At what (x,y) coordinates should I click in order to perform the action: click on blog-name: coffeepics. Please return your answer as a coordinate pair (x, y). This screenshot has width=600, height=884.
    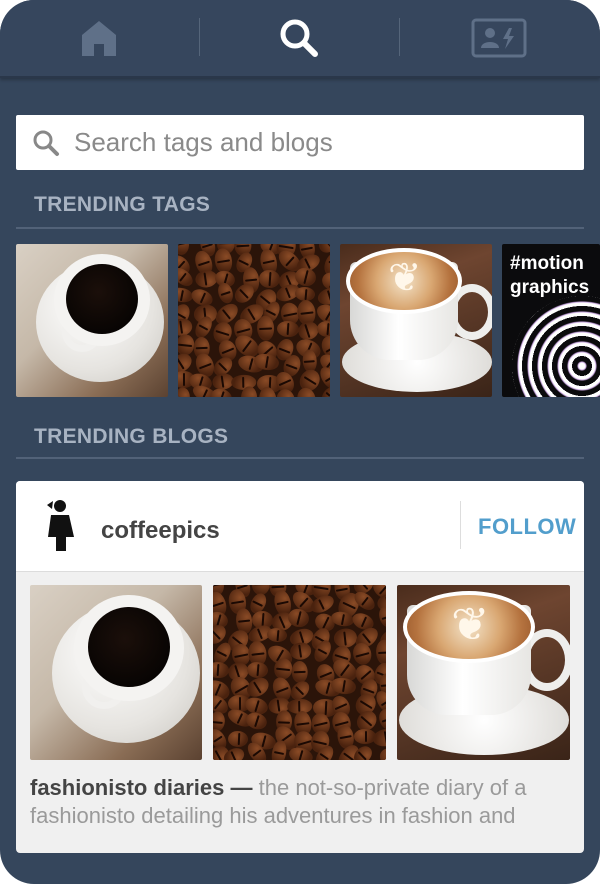
    Looking at the image, I should click on (160, 531).